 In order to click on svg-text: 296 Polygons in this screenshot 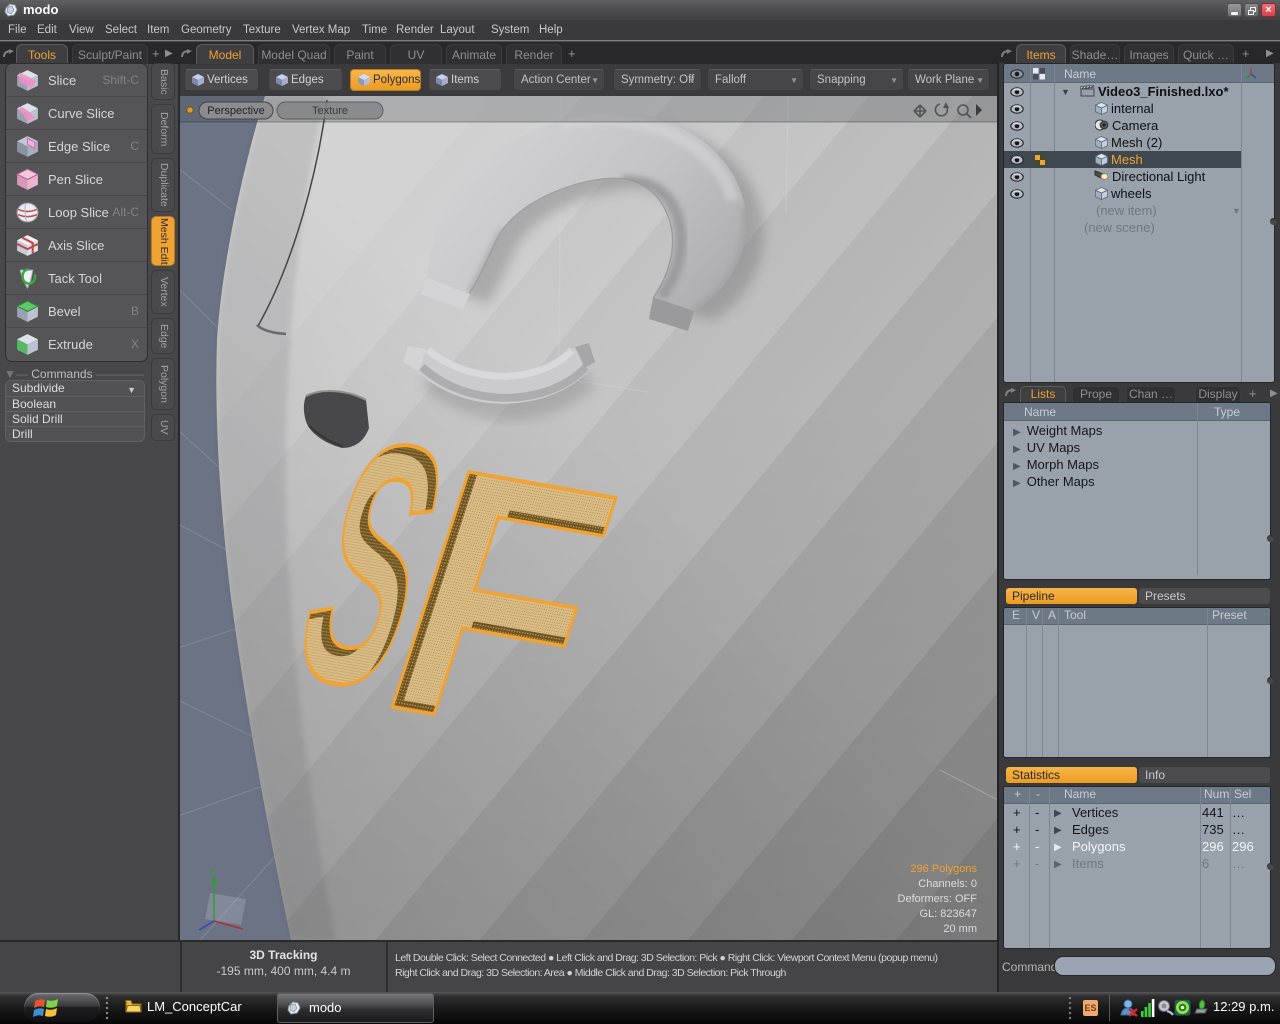, I will do `click(943, 869)`.